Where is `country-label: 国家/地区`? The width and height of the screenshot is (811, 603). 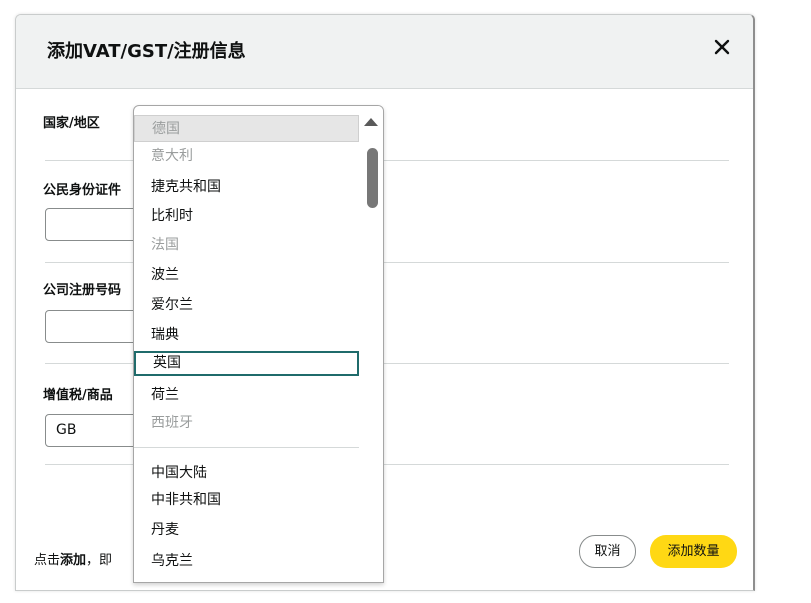 country-label: 国家/地区 is located at coordinates (71, 123).